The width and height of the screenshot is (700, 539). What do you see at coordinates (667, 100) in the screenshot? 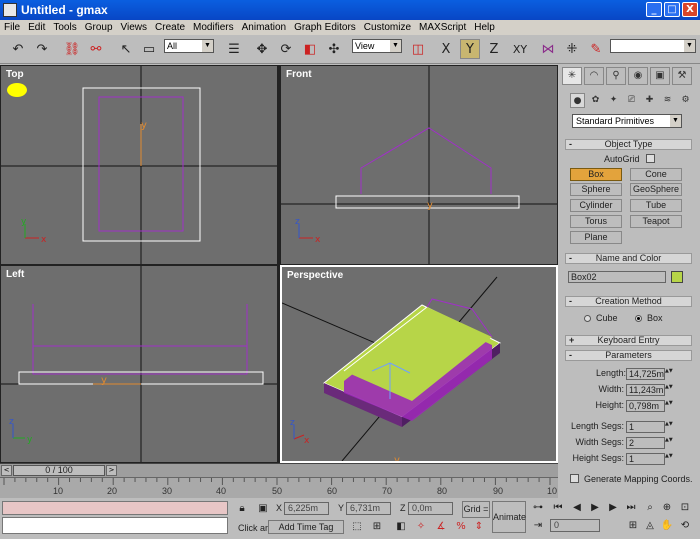
I see `spacewarps-icon: ≋` at bounding box center [667, 100].